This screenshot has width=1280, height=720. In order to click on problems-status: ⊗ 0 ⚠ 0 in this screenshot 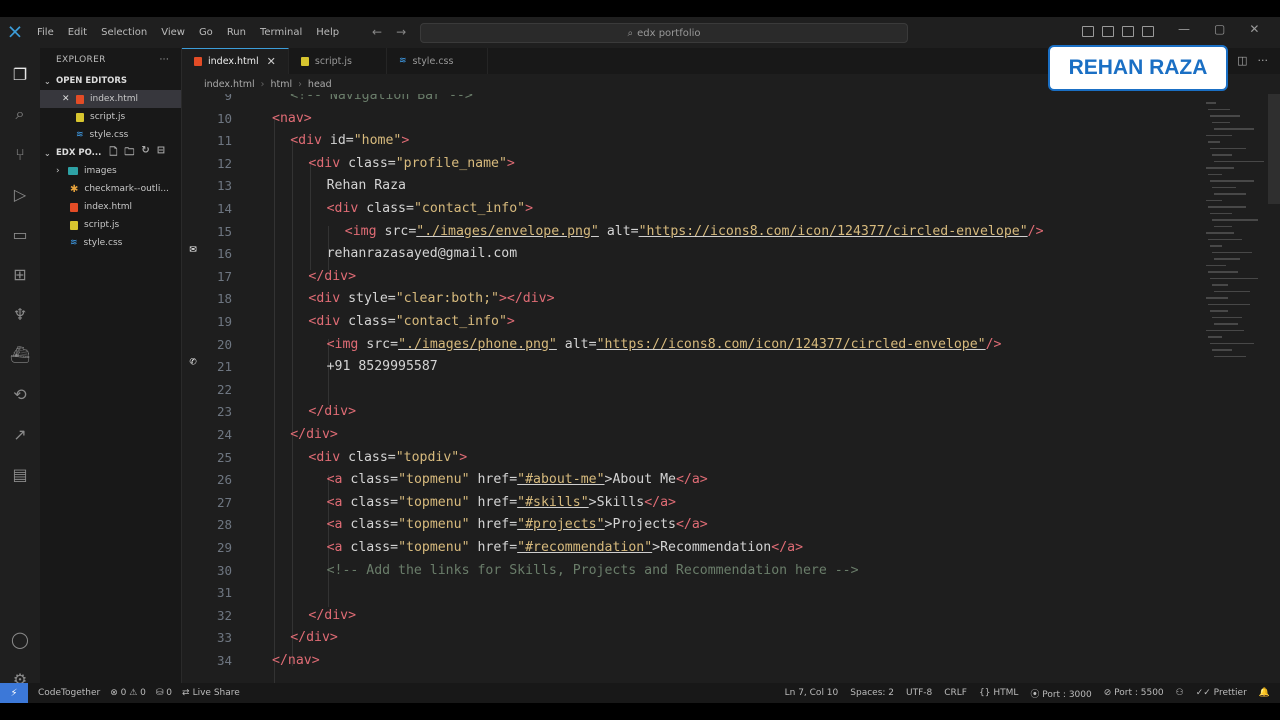, I will do `click(128, 693)`.